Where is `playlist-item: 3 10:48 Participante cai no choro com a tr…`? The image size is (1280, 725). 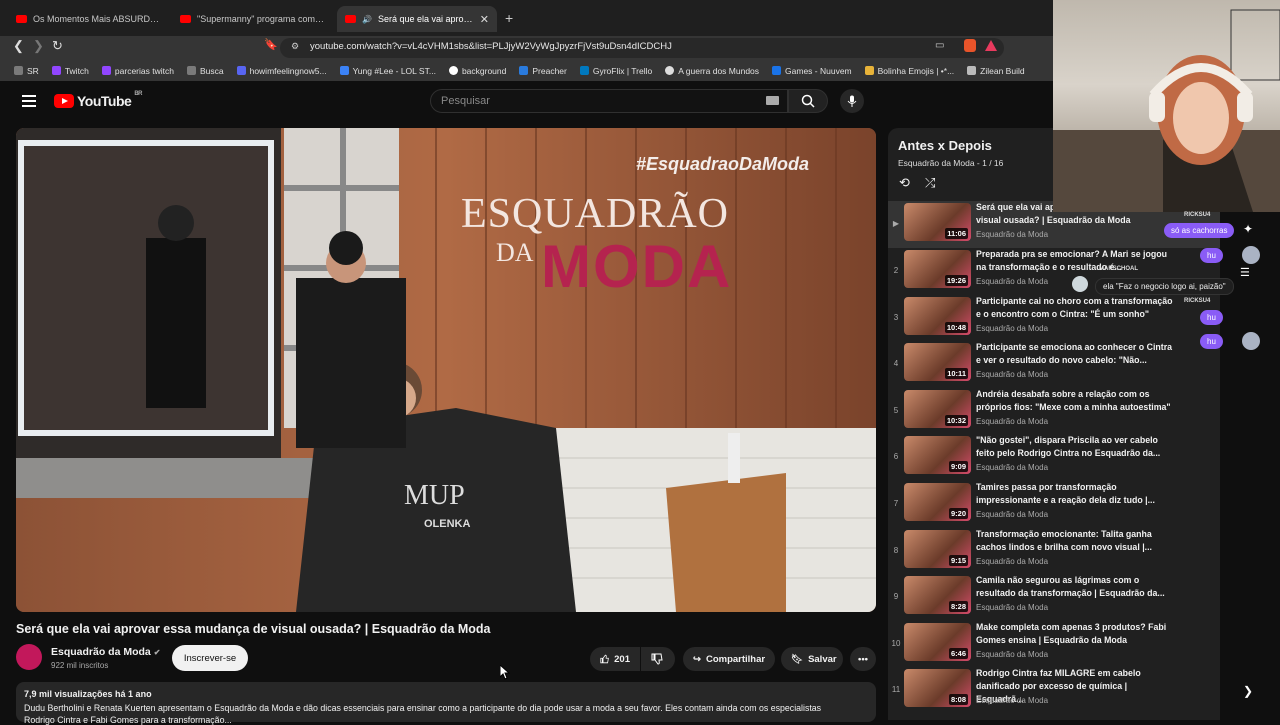
playlist-item: 3 10:48 Participante cai no choro com a tr… is located at coordinates (1054, 318).